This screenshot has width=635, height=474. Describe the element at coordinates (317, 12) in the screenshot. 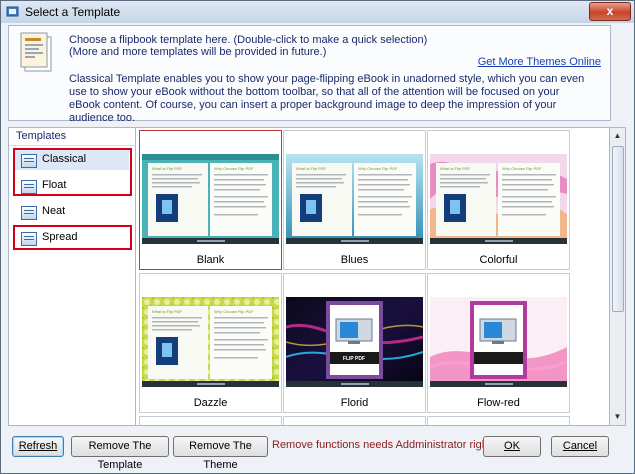

I see `title-bar: Select a Template x` at that location.